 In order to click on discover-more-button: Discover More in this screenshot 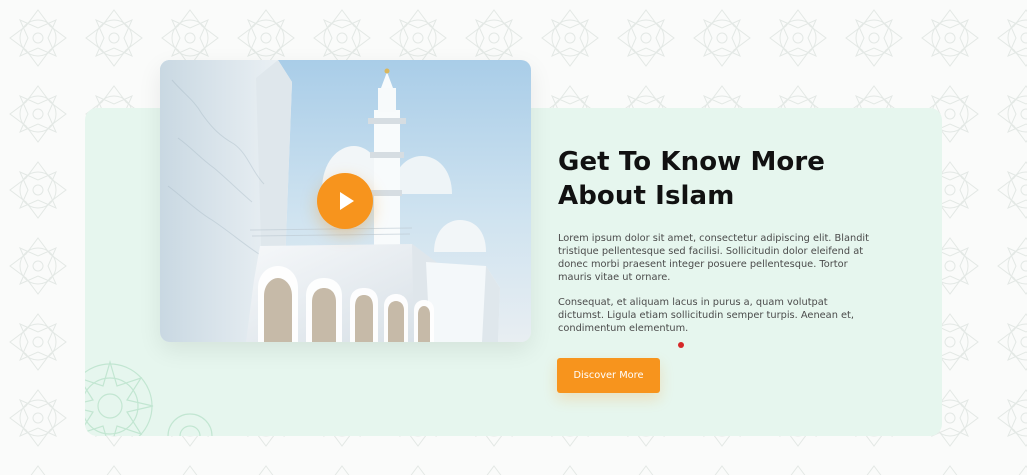, I will do `click(608, 375)`.